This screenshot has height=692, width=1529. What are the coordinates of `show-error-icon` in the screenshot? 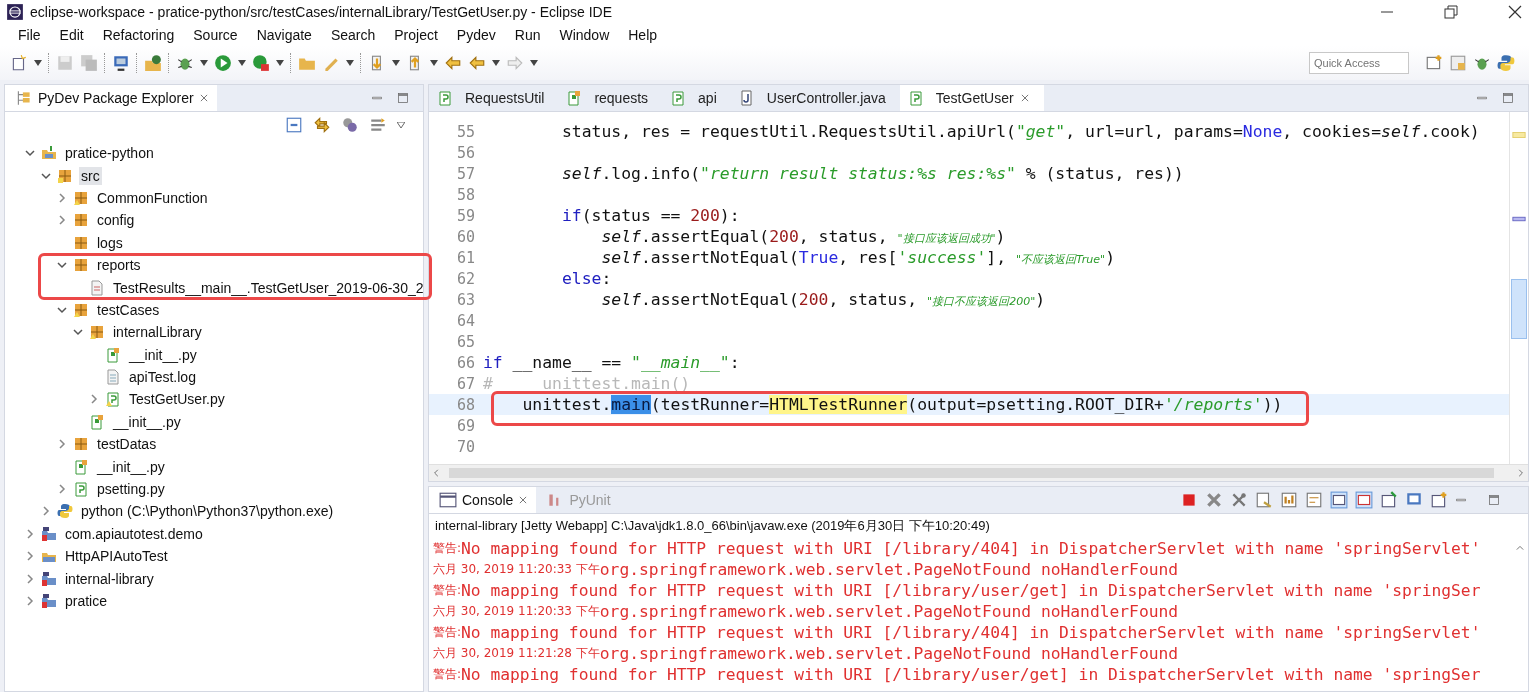 It's located at (1364, 500).